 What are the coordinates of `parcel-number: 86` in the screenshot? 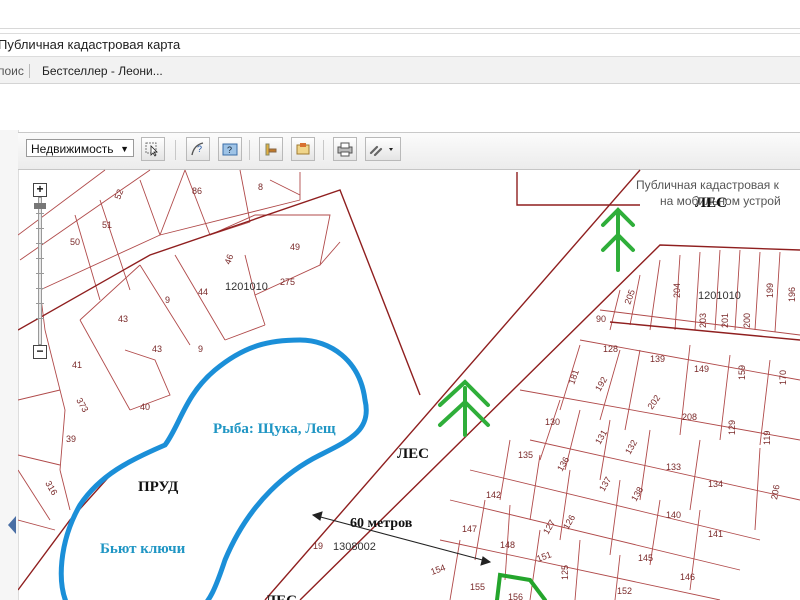 It's located at (197, 191).